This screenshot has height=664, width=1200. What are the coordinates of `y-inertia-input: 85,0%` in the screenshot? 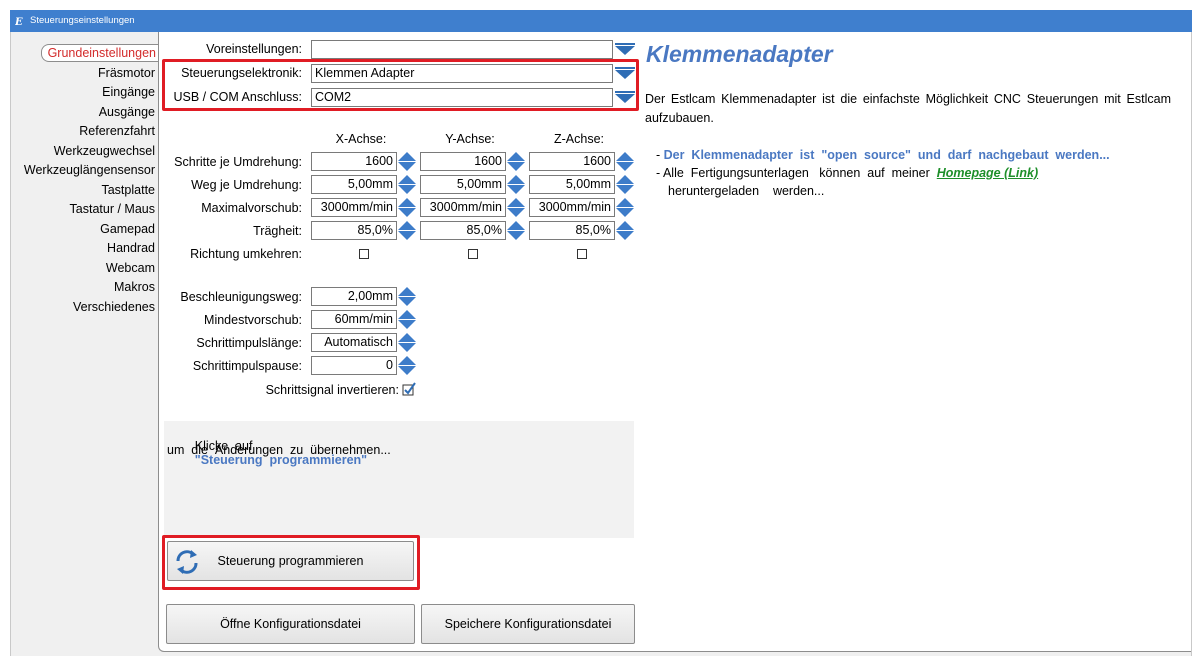 It's located at (463, 230).